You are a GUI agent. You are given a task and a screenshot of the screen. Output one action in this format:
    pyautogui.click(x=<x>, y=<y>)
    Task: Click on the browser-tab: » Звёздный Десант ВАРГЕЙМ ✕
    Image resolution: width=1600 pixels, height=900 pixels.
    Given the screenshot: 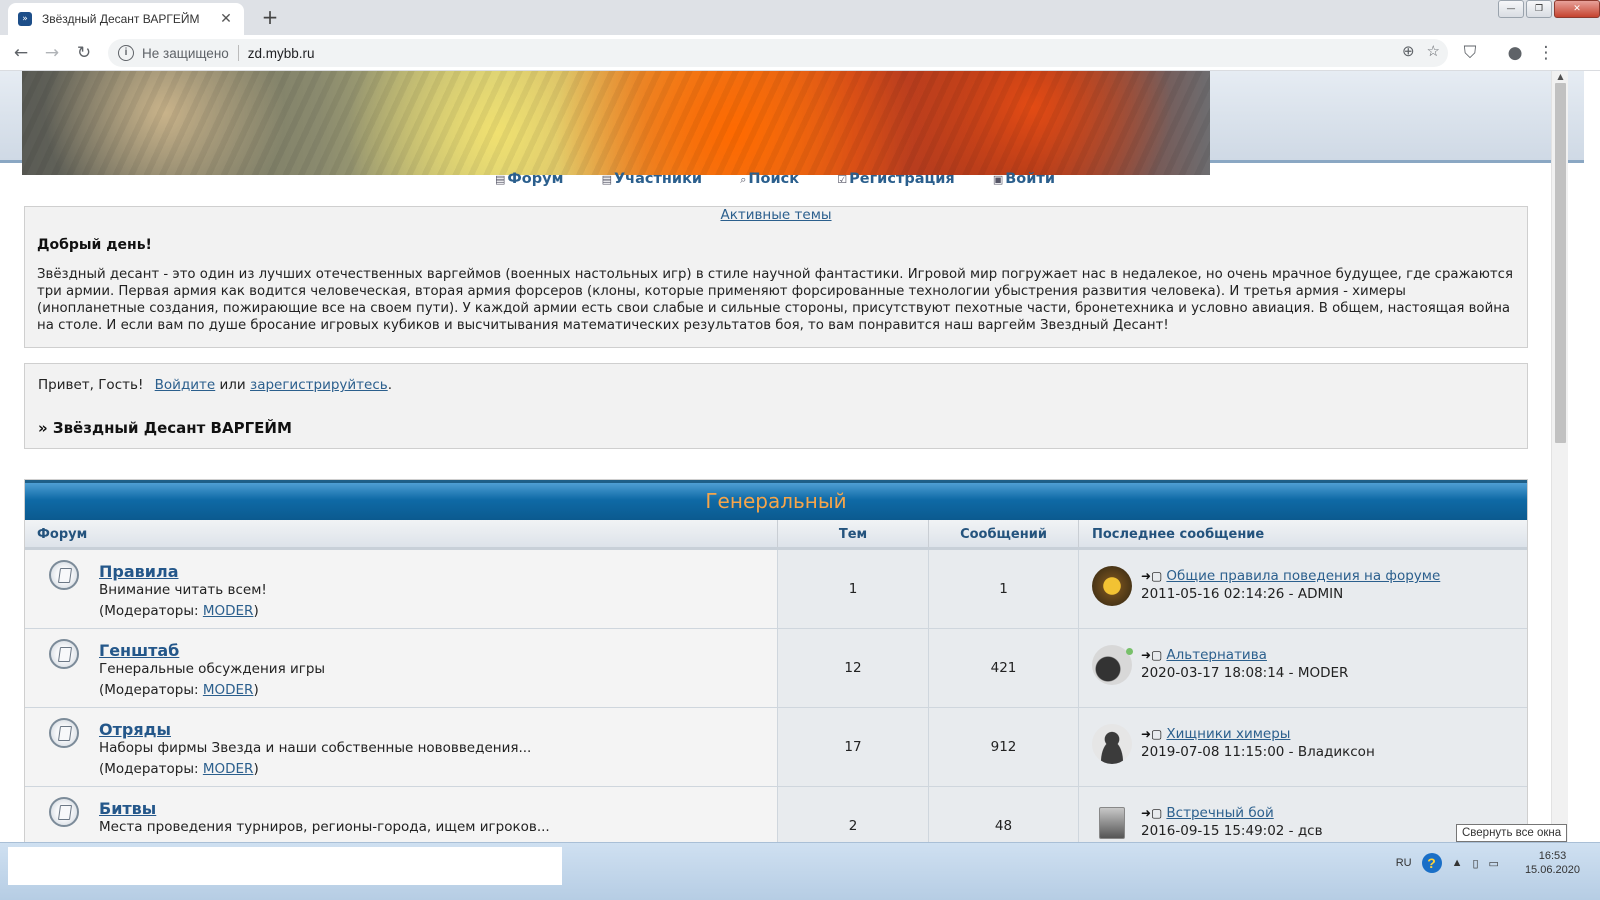 What is the action you would take?
    pyautogui.click(x=126, y=19)
    